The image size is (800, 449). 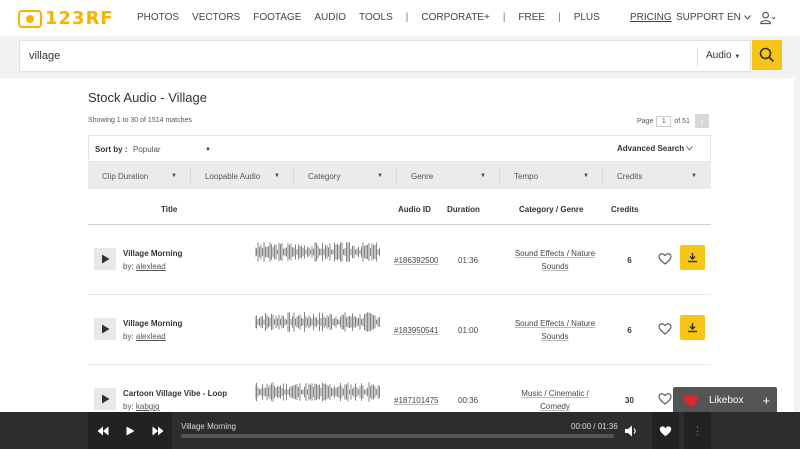 I want to click on filter-category: Category ▼, so click(x=345, y=175).